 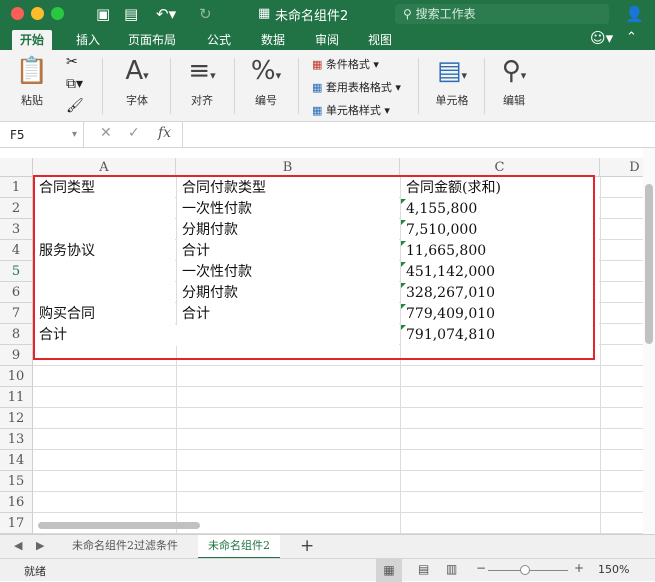 What do you see at coordinates (579, 568) in the screenshot?
I see `zoom-in-icon: +` at bounding box center [579, 568].